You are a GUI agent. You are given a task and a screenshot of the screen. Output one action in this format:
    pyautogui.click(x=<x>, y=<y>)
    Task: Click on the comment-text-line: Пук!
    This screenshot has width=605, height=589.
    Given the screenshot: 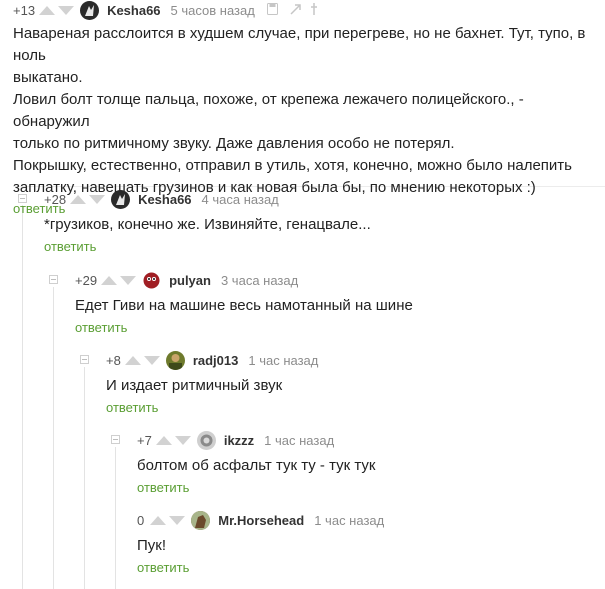 What is the action you would take?
    pyautogui.click(x=152, y=545)
    